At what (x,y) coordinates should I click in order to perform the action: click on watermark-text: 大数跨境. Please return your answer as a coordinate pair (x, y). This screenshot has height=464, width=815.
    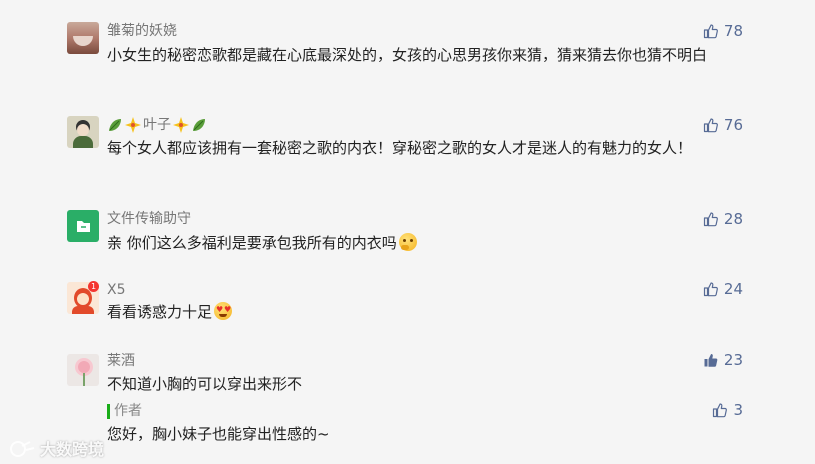
    Looking at the image, I should click on (72, 449).